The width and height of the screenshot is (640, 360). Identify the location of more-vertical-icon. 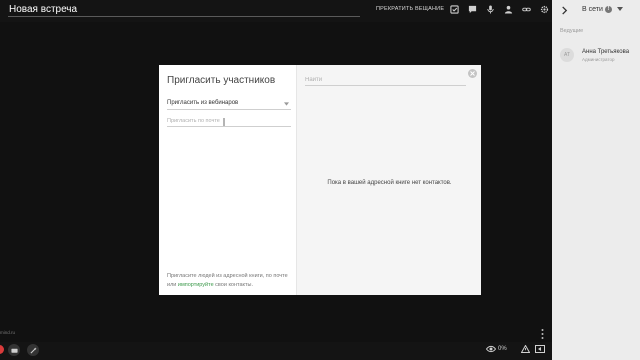
(542, 334).